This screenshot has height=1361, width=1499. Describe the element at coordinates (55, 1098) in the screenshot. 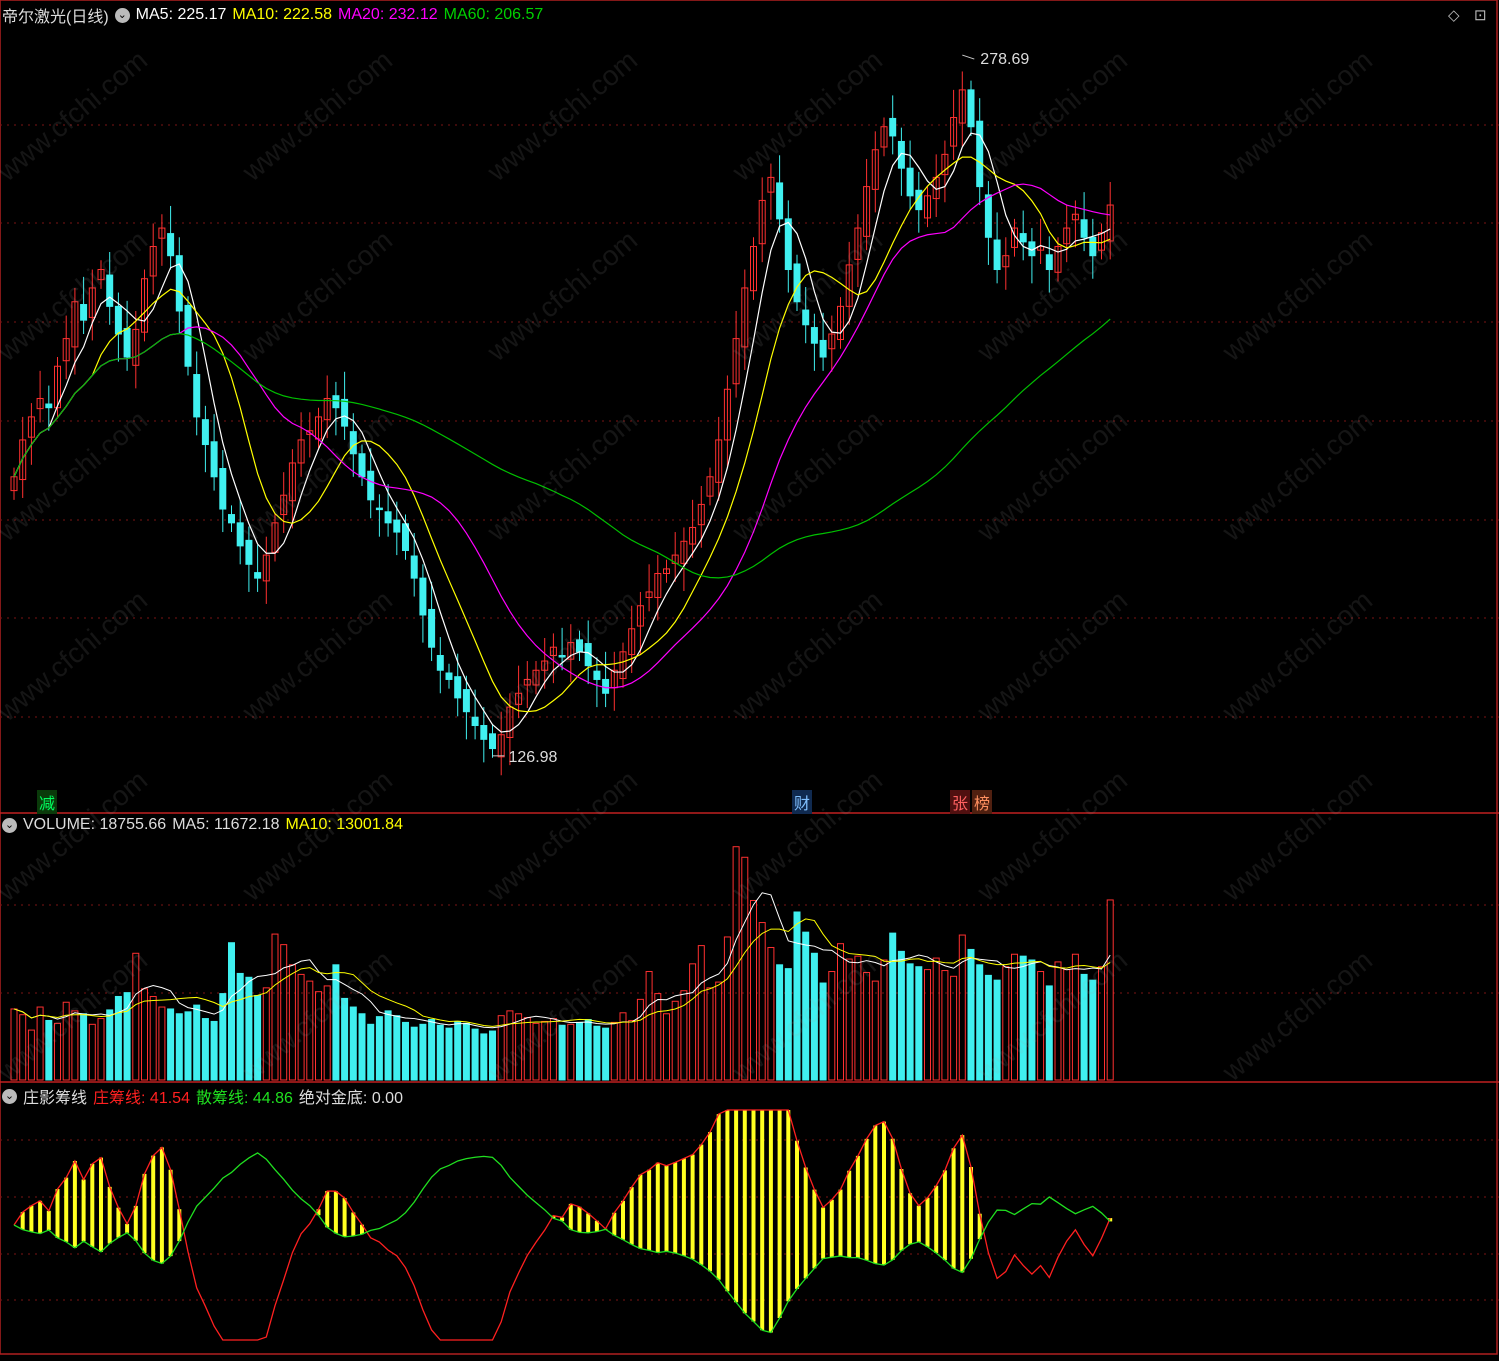

I see `indicator-name: 庄影筹线` at that location.